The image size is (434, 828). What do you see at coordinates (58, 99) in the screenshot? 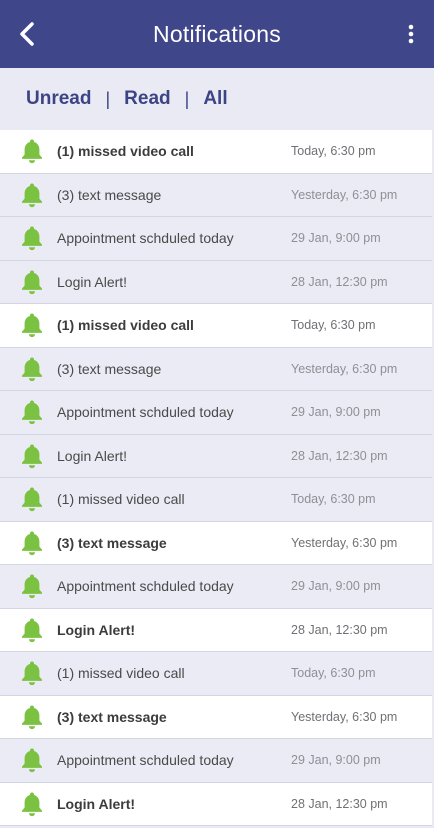
I see `tab-unread: Unread` at bounding box center [58, 99].